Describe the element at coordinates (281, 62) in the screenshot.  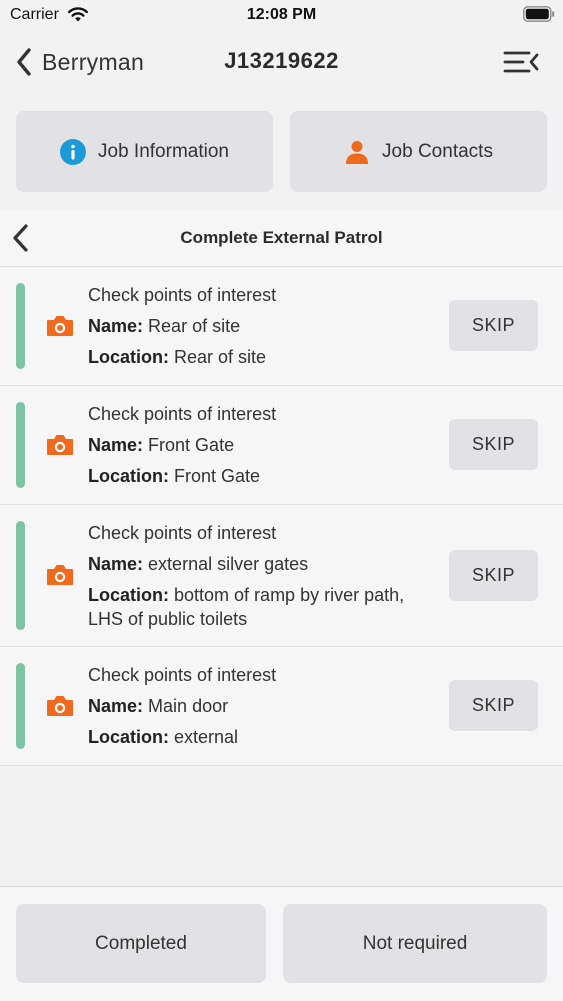
I see `navigation-bar: Berryman J13219622` at that location.